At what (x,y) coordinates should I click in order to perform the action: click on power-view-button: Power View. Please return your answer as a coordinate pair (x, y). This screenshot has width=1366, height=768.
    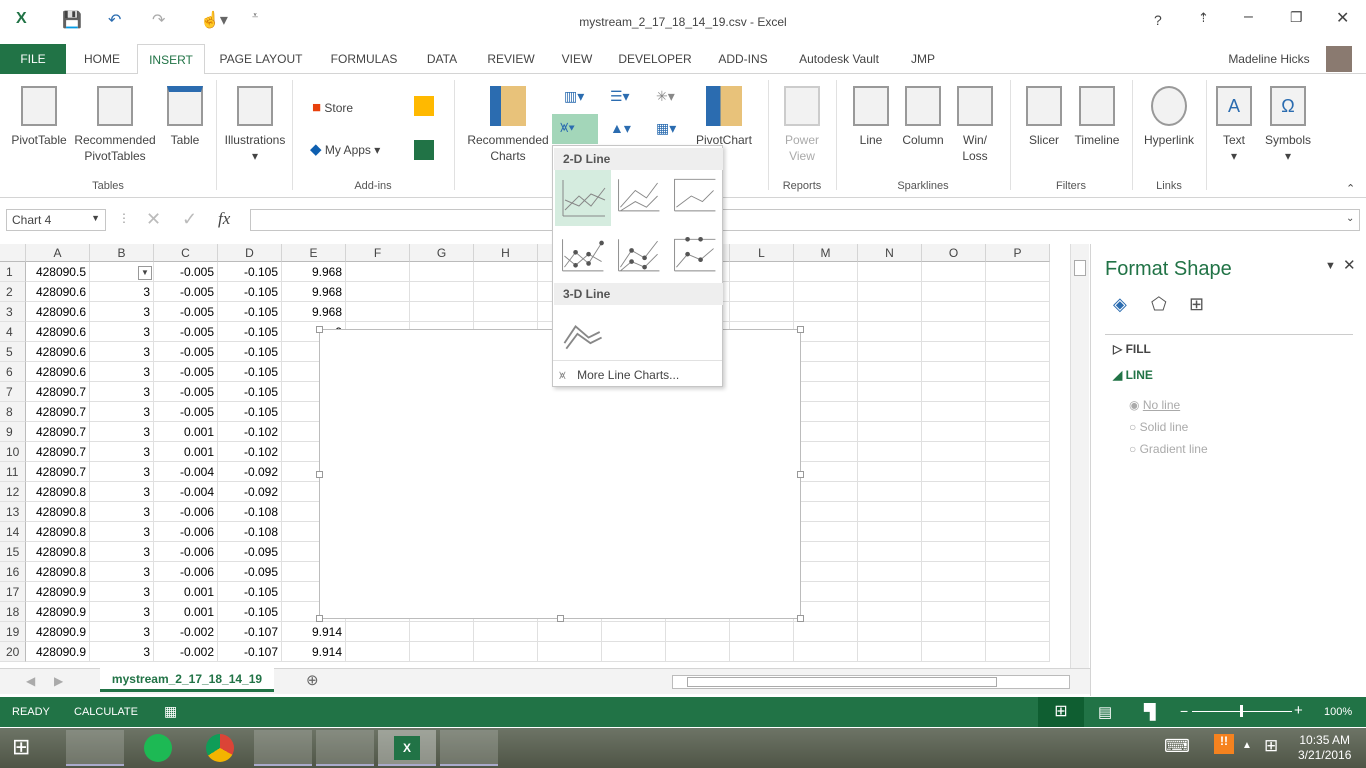
    Looking at the image, I should click on (802, 125).